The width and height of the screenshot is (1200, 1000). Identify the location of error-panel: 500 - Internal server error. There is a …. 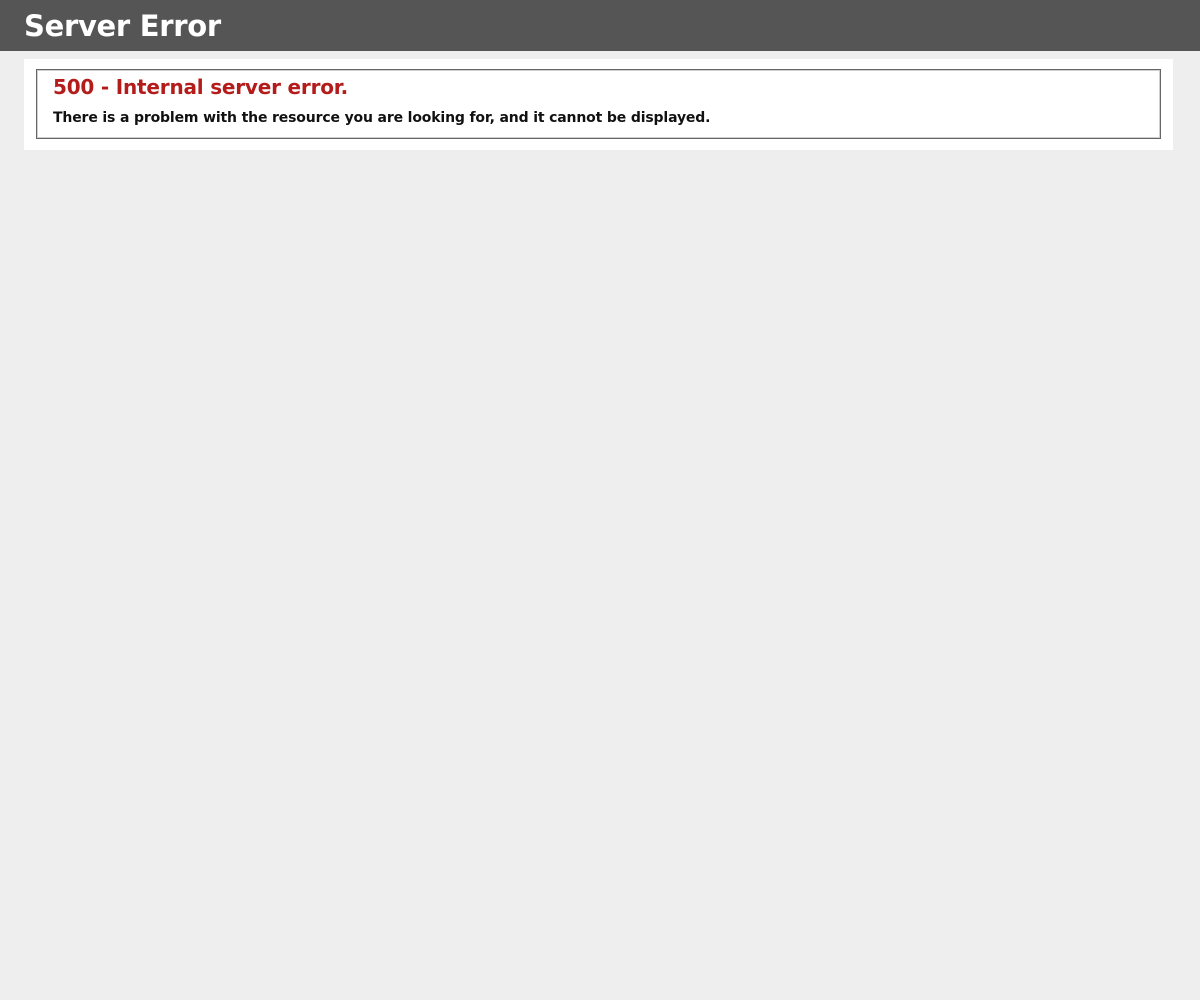
(598, 104).